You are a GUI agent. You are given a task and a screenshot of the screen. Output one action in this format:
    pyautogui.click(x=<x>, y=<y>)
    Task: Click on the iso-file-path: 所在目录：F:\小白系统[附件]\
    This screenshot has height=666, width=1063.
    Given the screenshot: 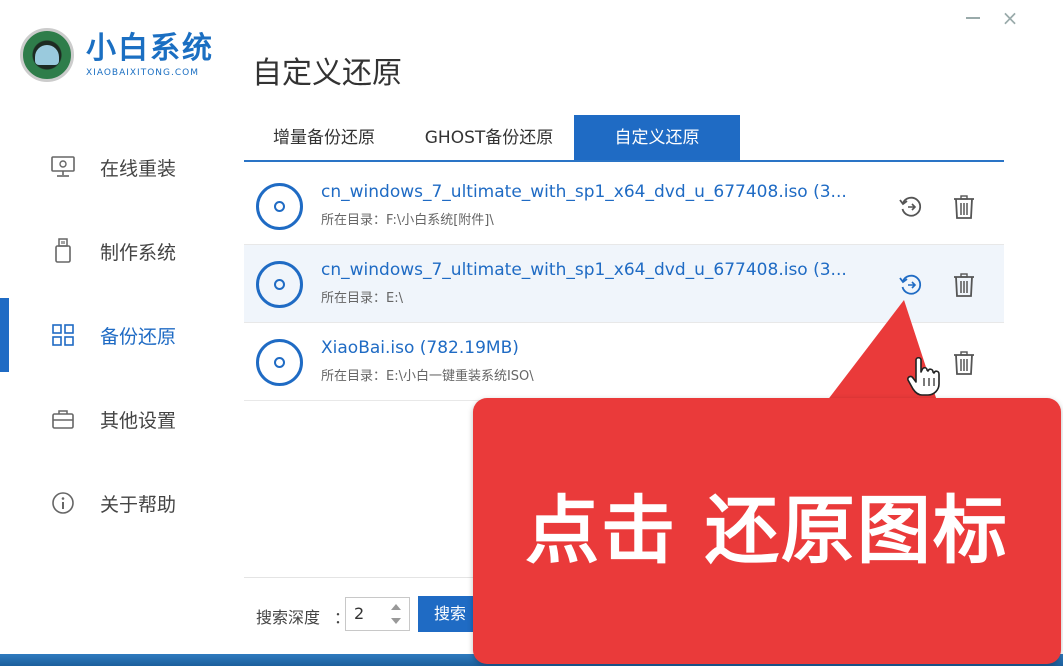 What is the action you would take?
    pyautogui.click(x=407, y=220)
    